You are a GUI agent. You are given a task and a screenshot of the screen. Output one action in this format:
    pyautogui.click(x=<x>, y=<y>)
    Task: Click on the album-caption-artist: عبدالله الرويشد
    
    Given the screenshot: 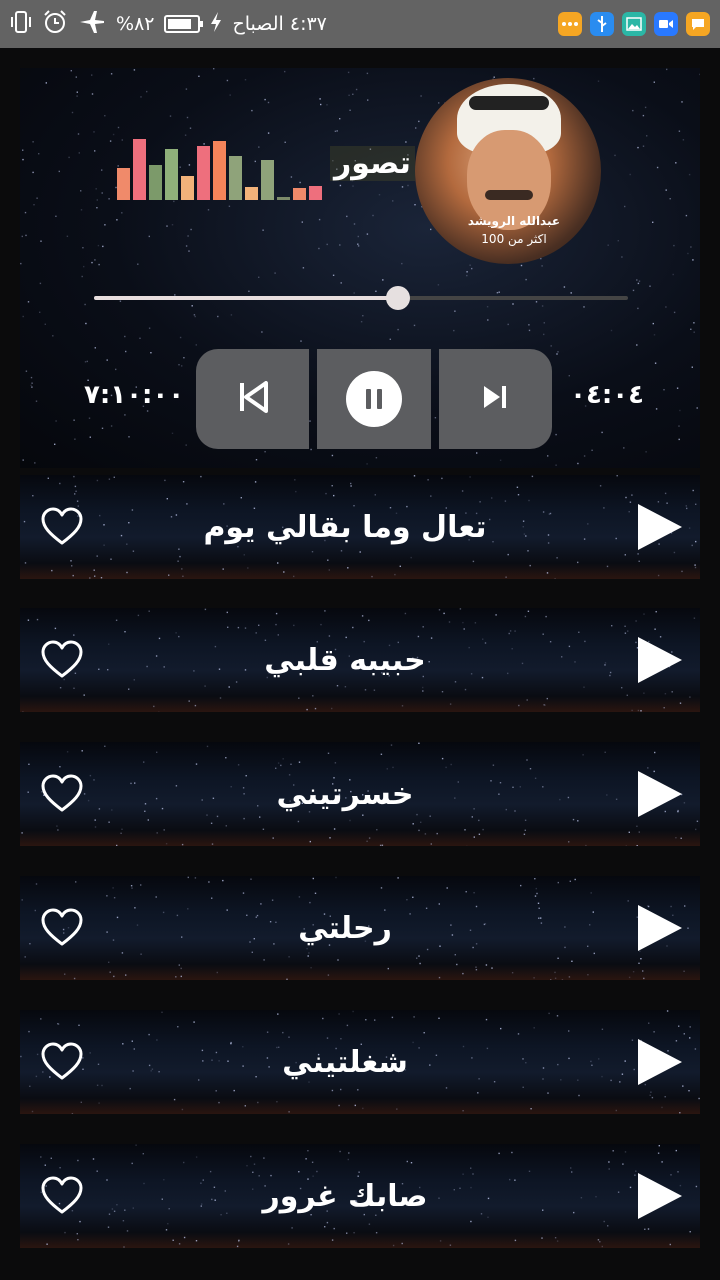 What is the action you would take?
    pyautogui.click(x=514, y=221)
    